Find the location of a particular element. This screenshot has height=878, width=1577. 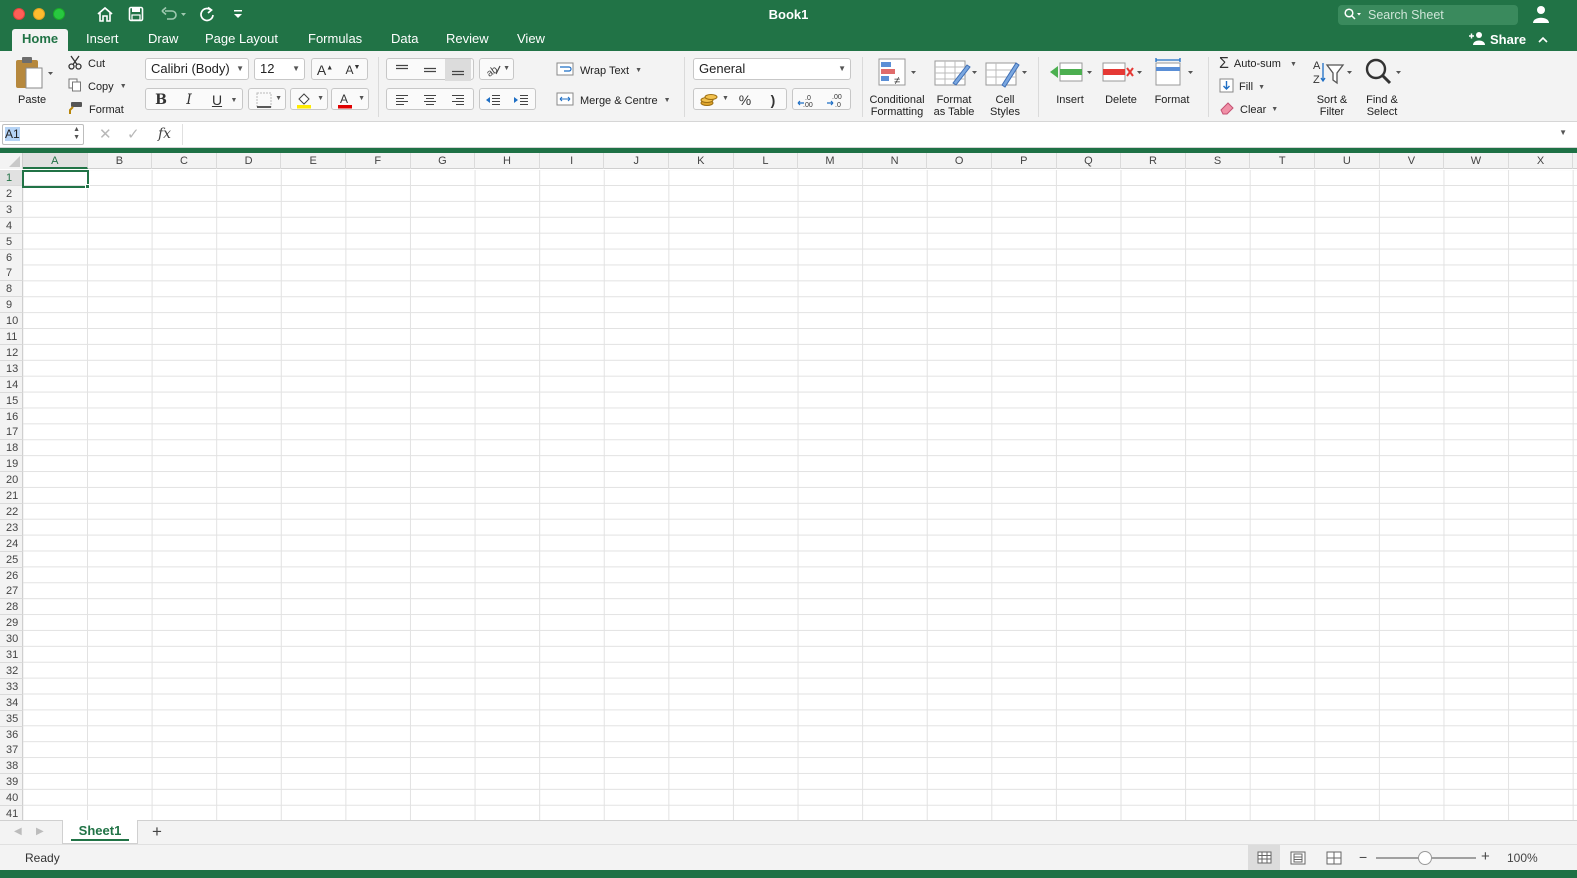

row-header-11: 11 is located at coordinates (11, 337).